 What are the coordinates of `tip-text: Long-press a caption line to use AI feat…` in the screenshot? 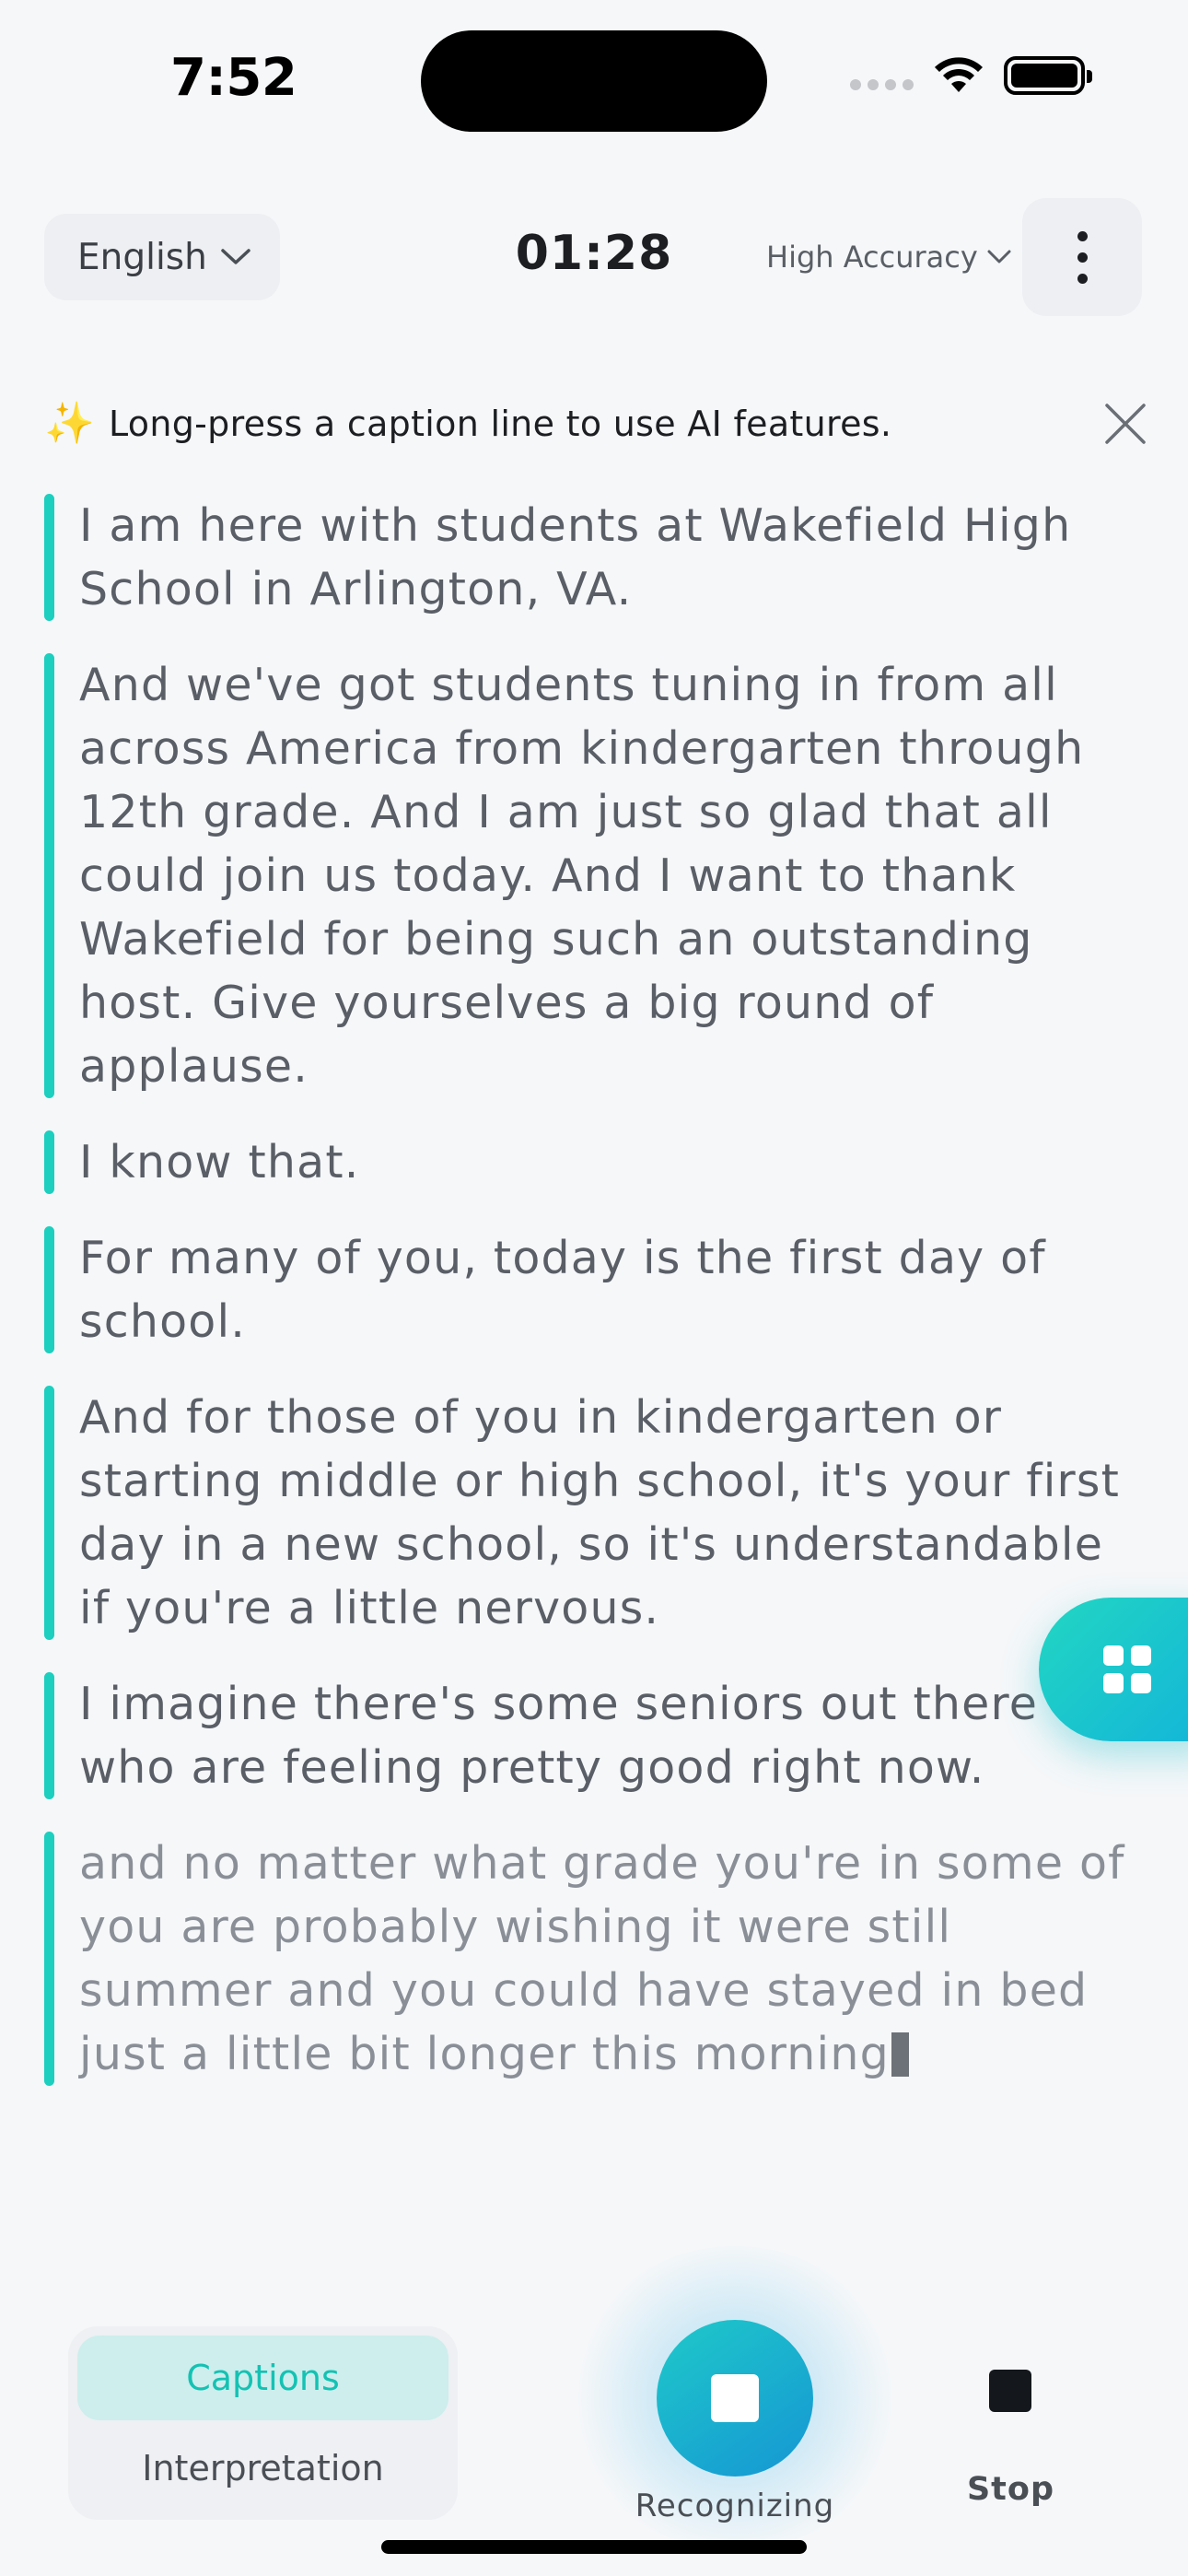 It's located at (500, 424).